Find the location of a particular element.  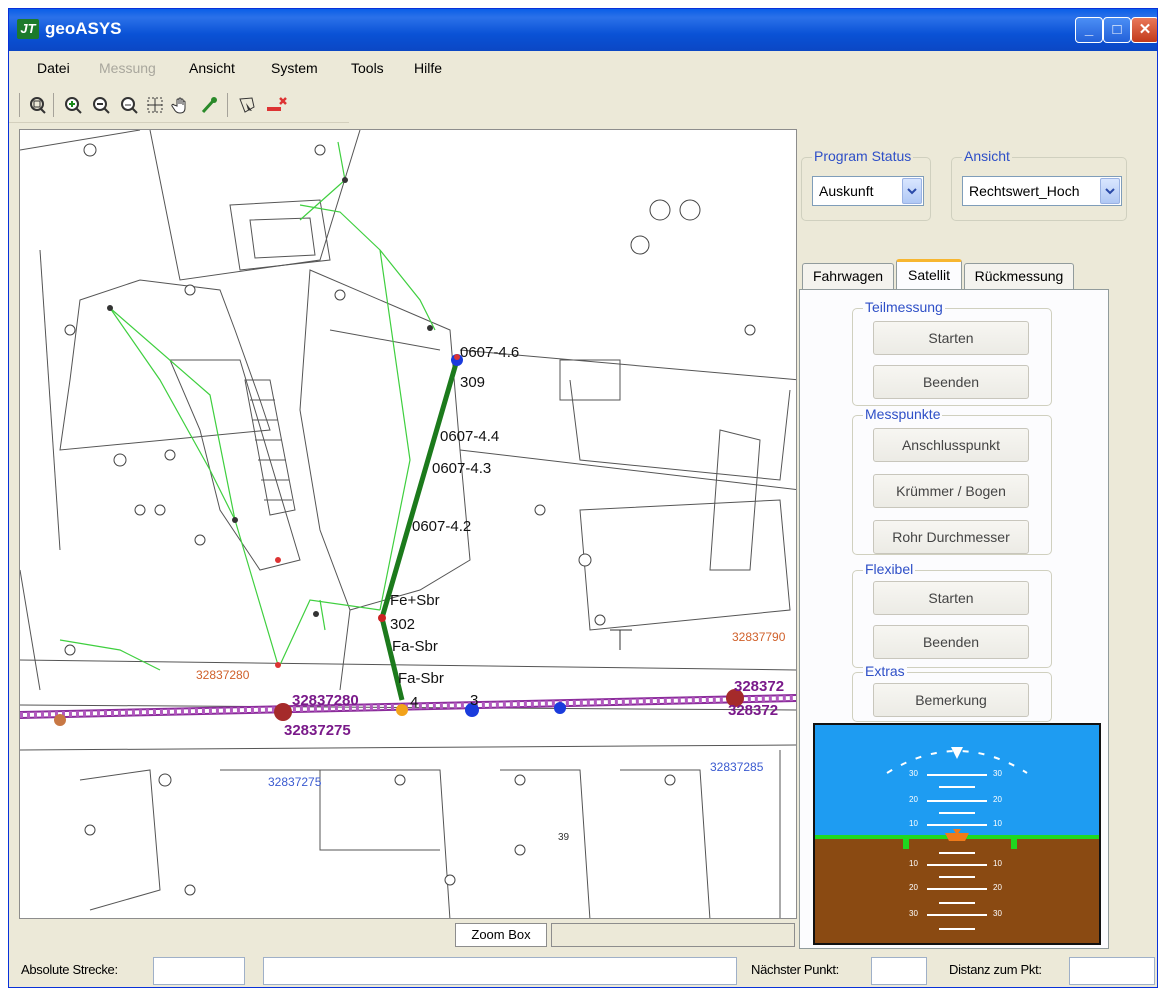

maximize-button: □ is located at coordinates (1117, 30).